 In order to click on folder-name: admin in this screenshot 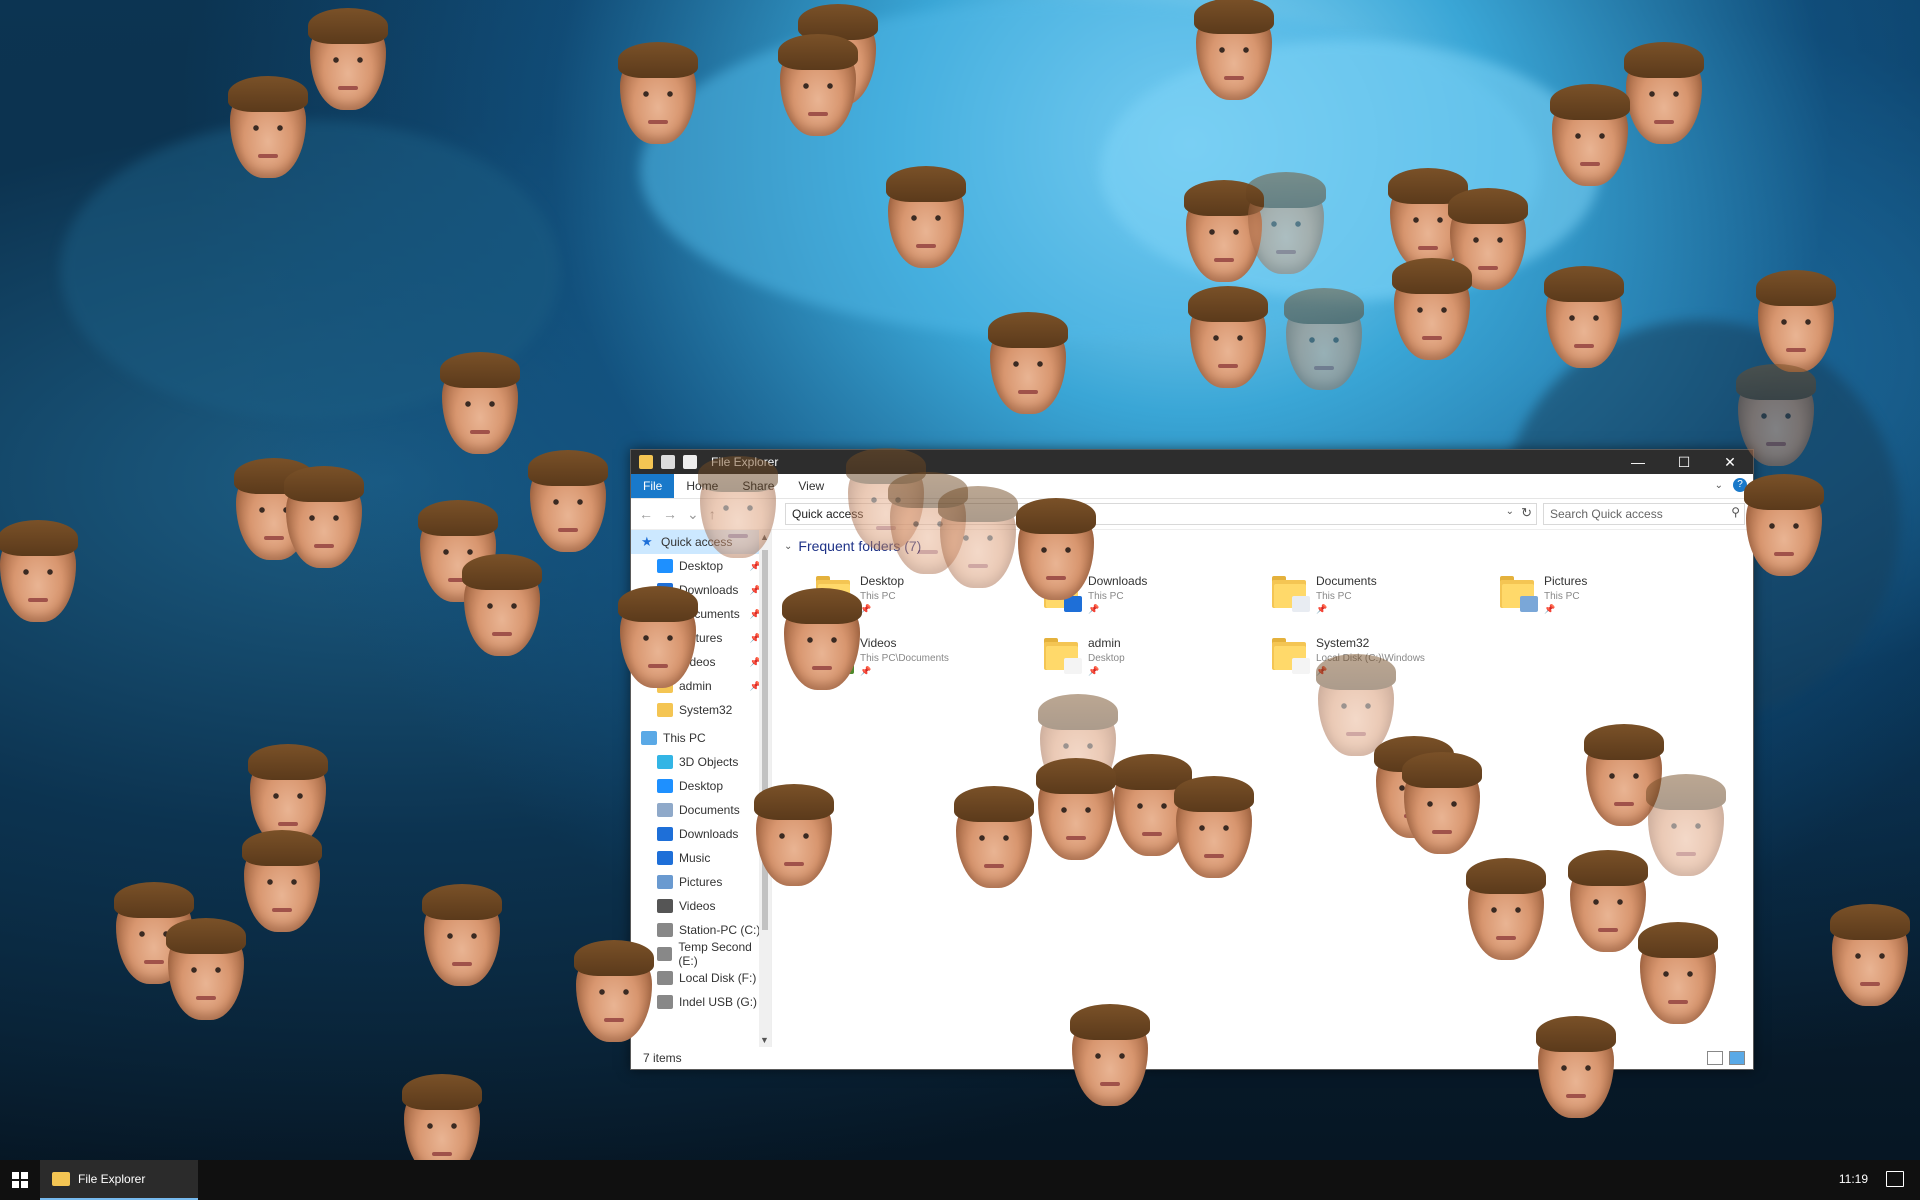, I will do `click(1104, 643)`.